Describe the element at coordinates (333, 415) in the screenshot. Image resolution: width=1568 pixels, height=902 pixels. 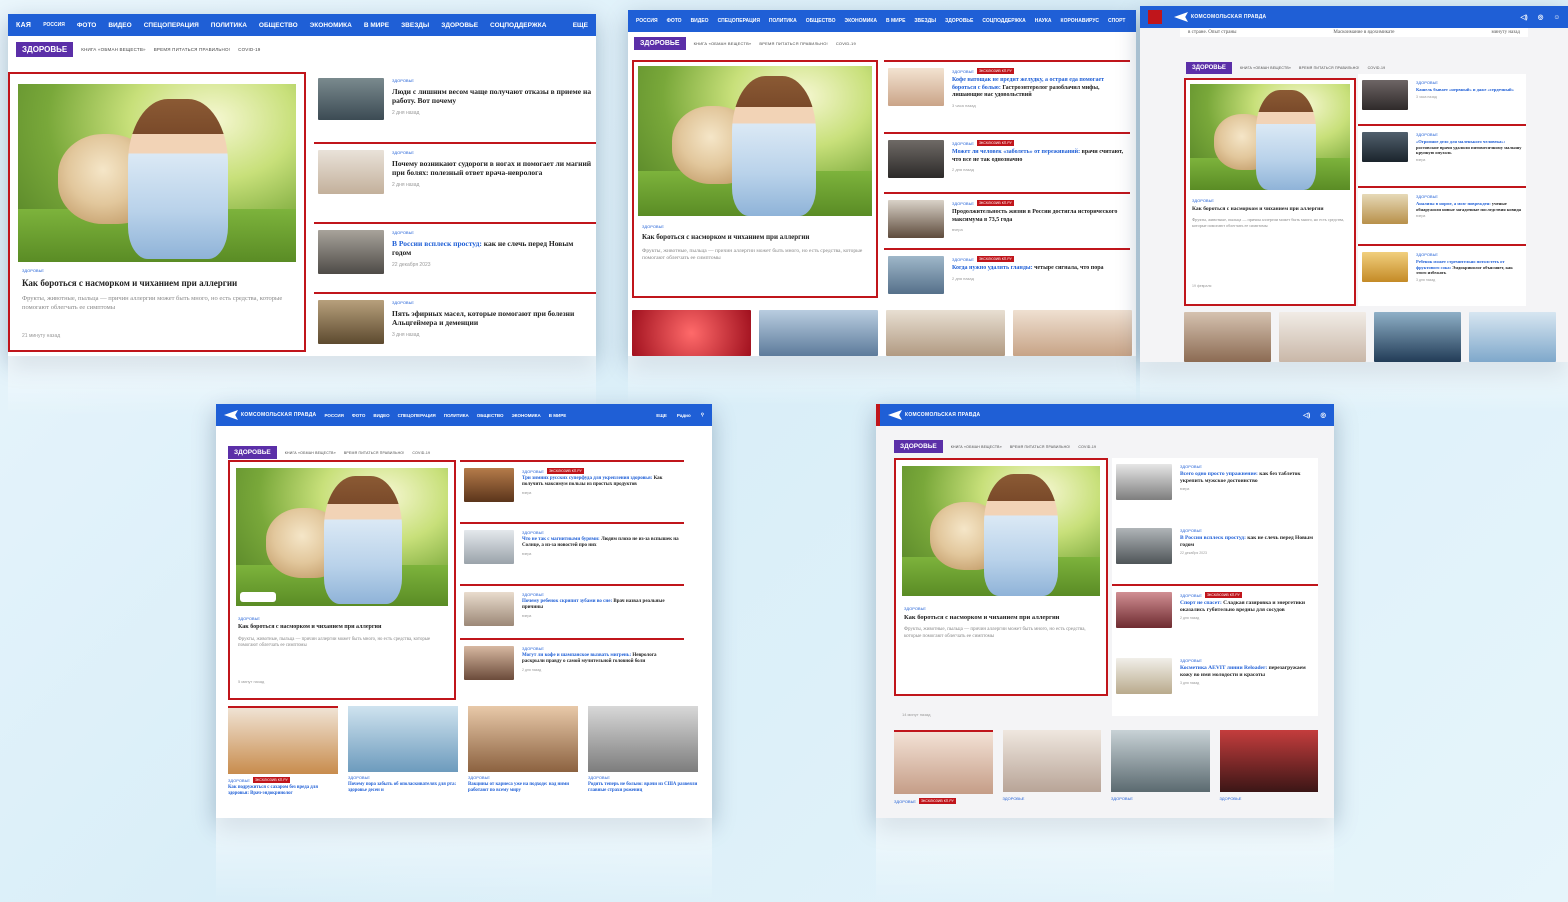
I see `region-select: РОССИЯ` at that location.